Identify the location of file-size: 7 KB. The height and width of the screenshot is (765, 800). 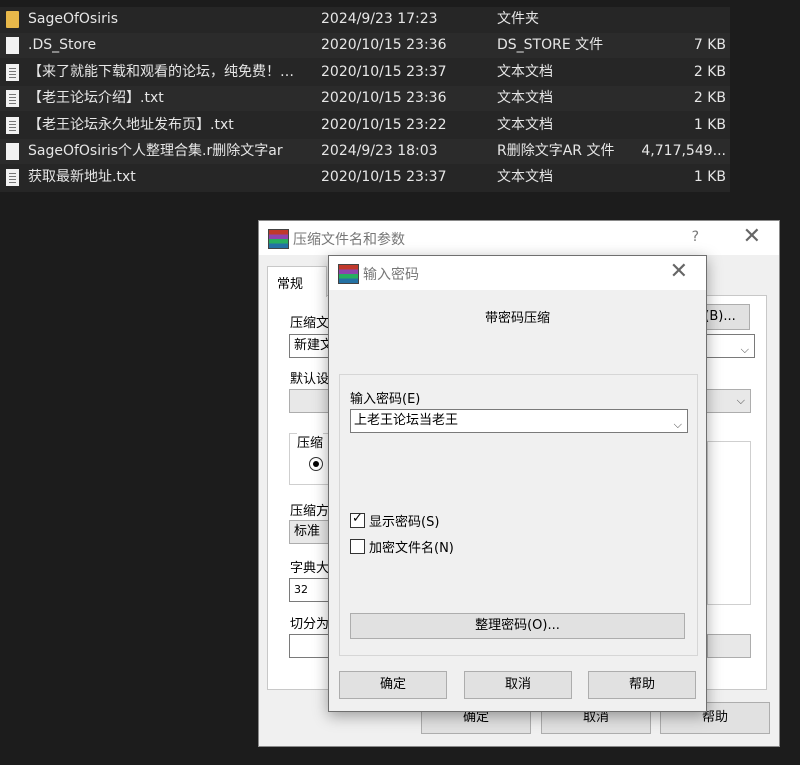
(709, 45).